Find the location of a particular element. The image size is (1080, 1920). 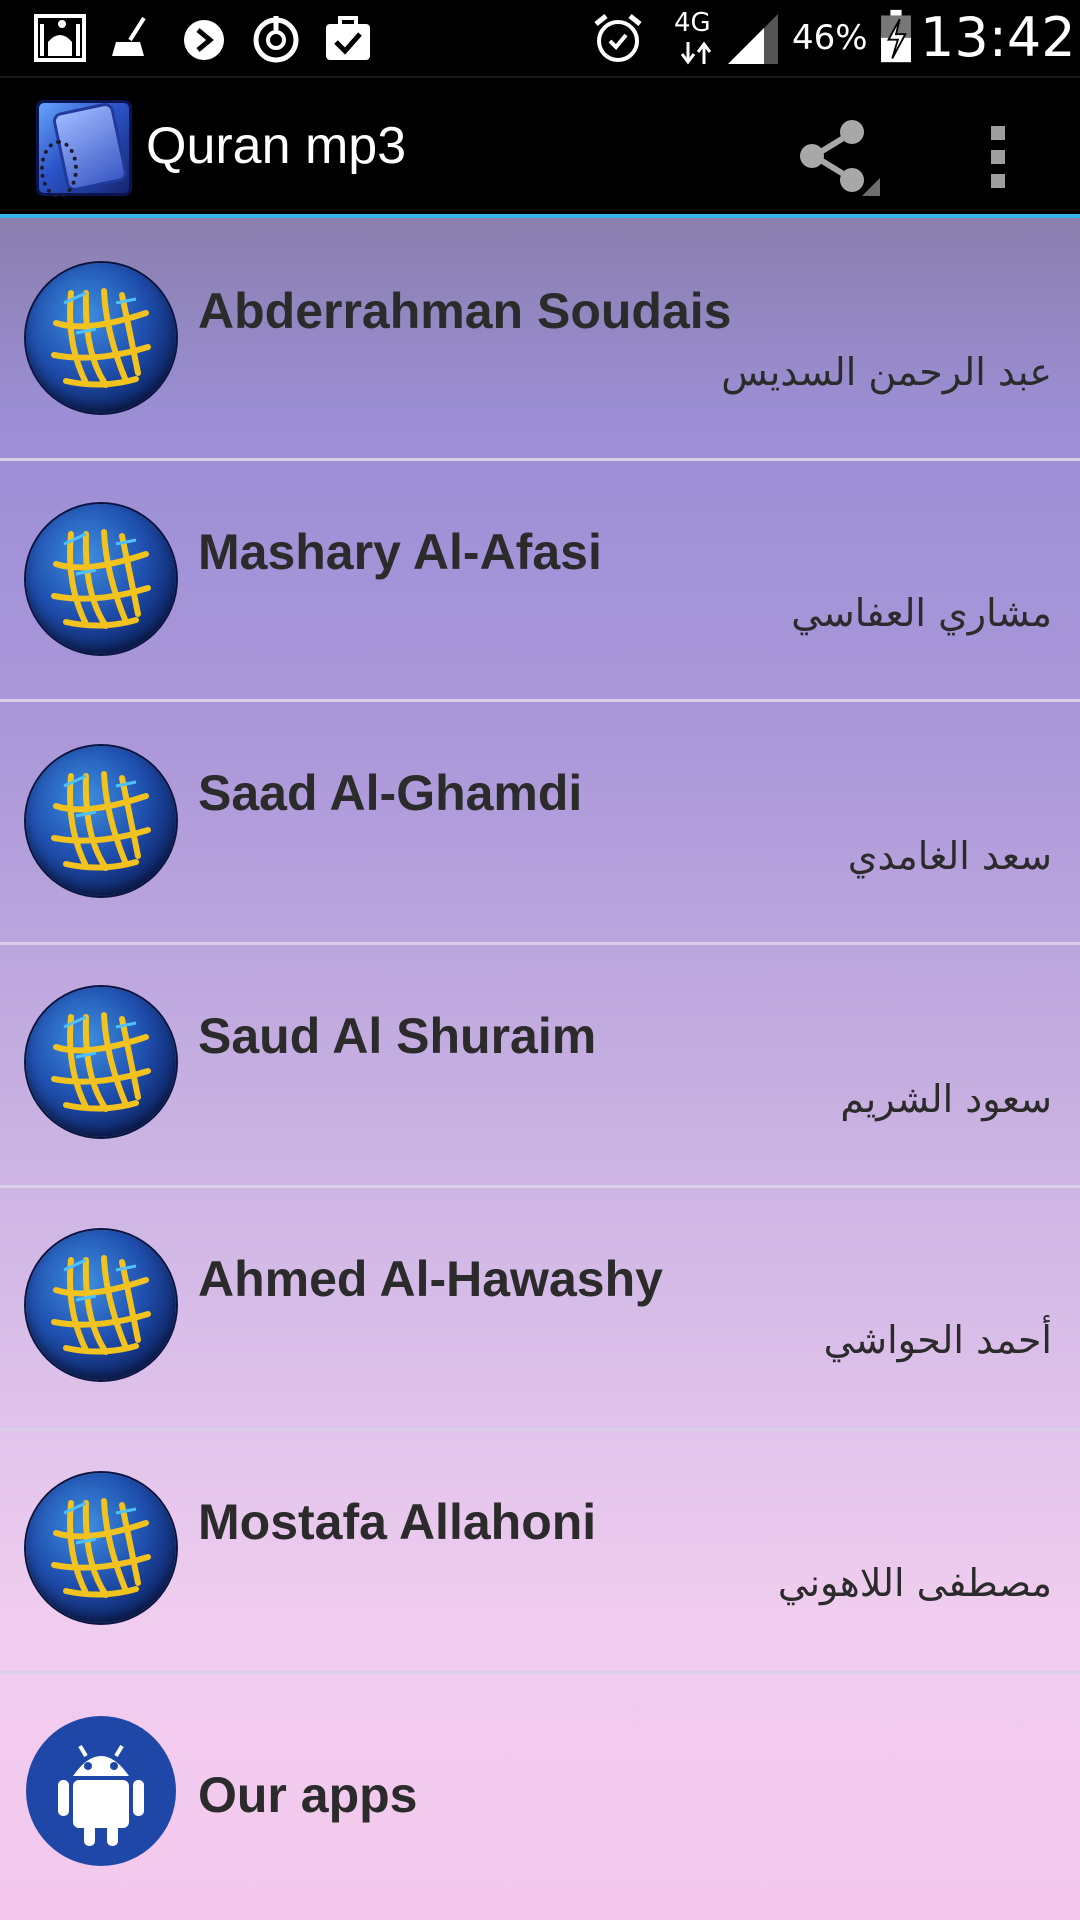

android-icon is located at coordinates (101, 1791).